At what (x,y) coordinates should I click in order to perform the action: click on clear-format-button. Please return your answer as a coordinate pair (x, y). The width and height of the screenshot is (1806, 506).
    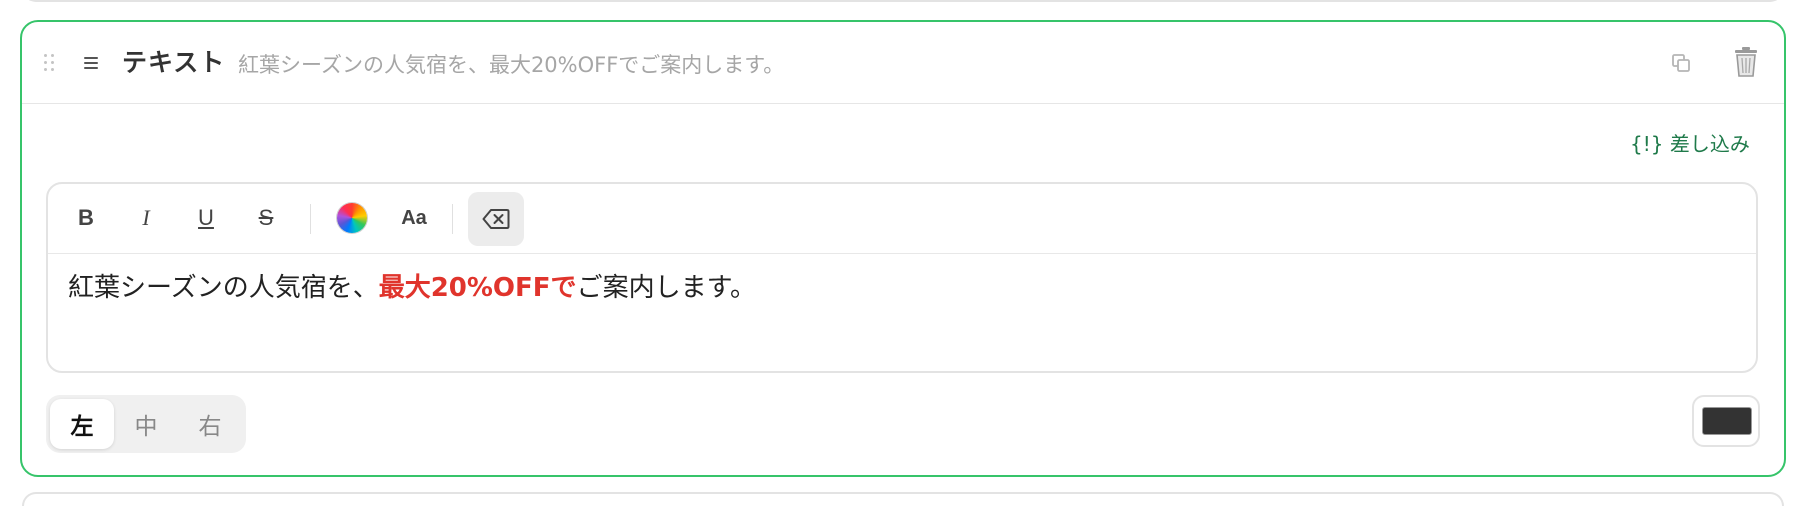
    Looking at the image, I should click on (496, 219).